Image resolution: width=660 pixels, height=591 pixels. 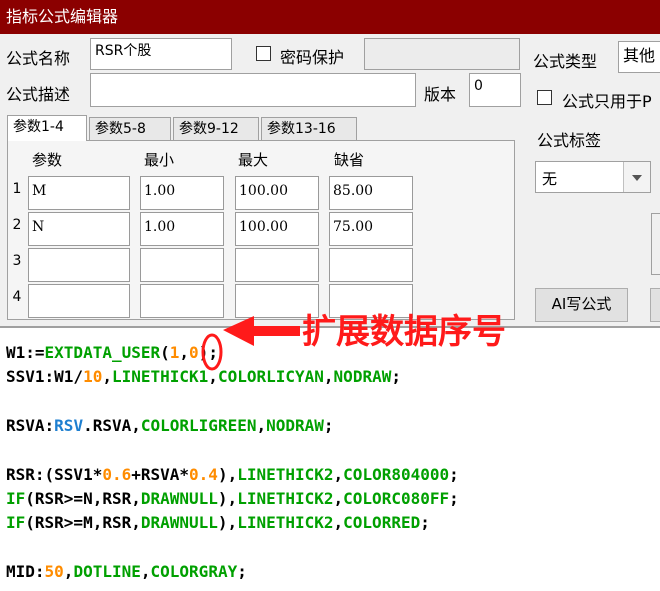 I want to click on code-token: );, so click(x=208, y=352).